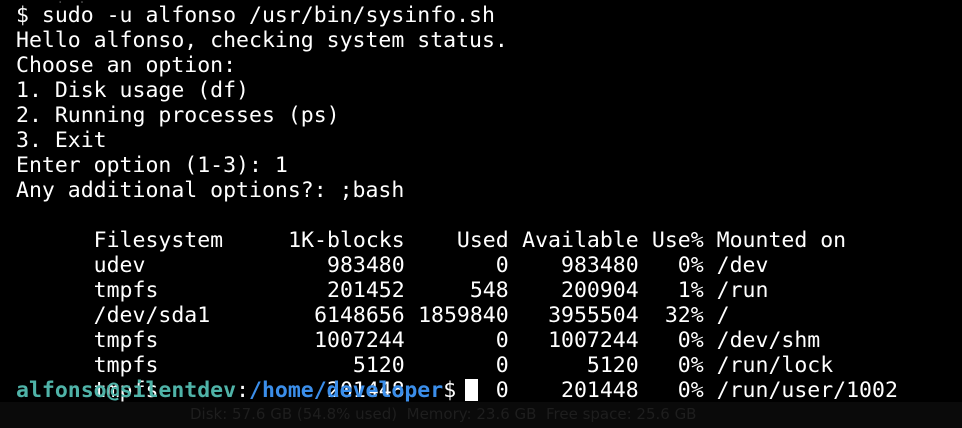  Describe the element at coordinates (132, 90) in the screenshot. I see `menu-option-line: 1. Disk usage (df)` at that location.